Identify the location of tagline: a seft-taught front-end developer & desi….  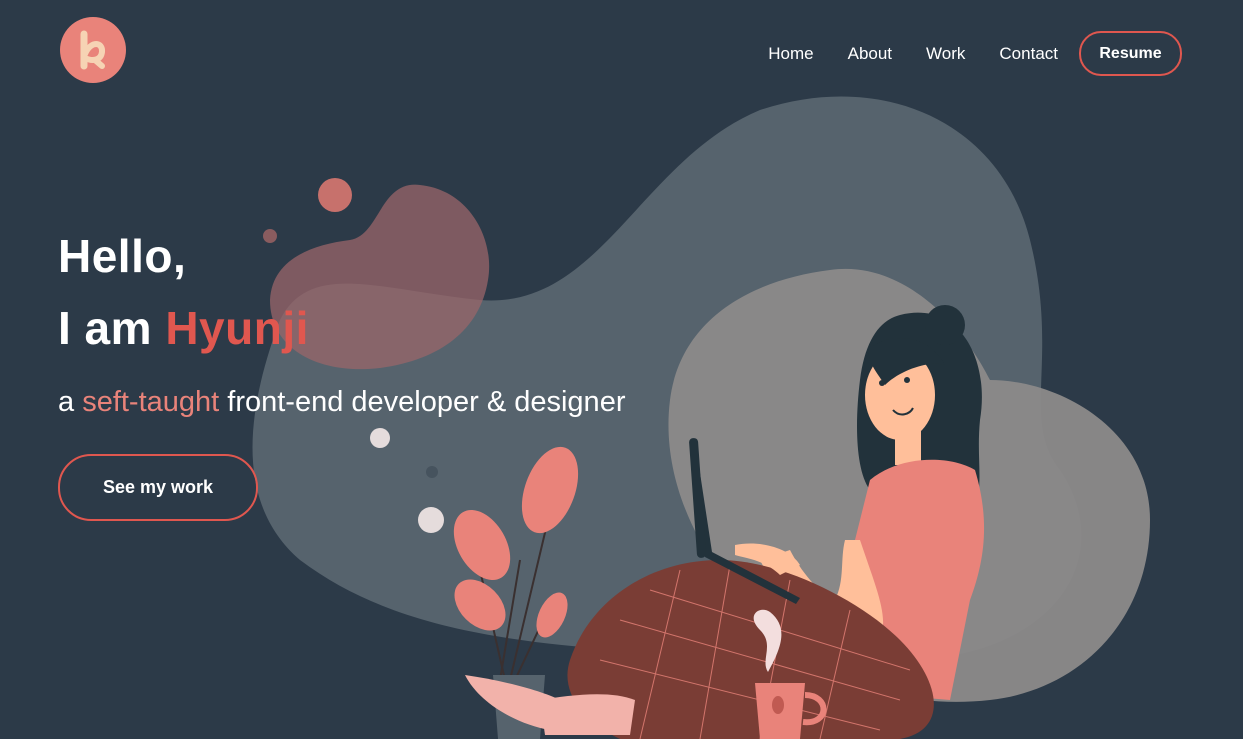
(341, 402).